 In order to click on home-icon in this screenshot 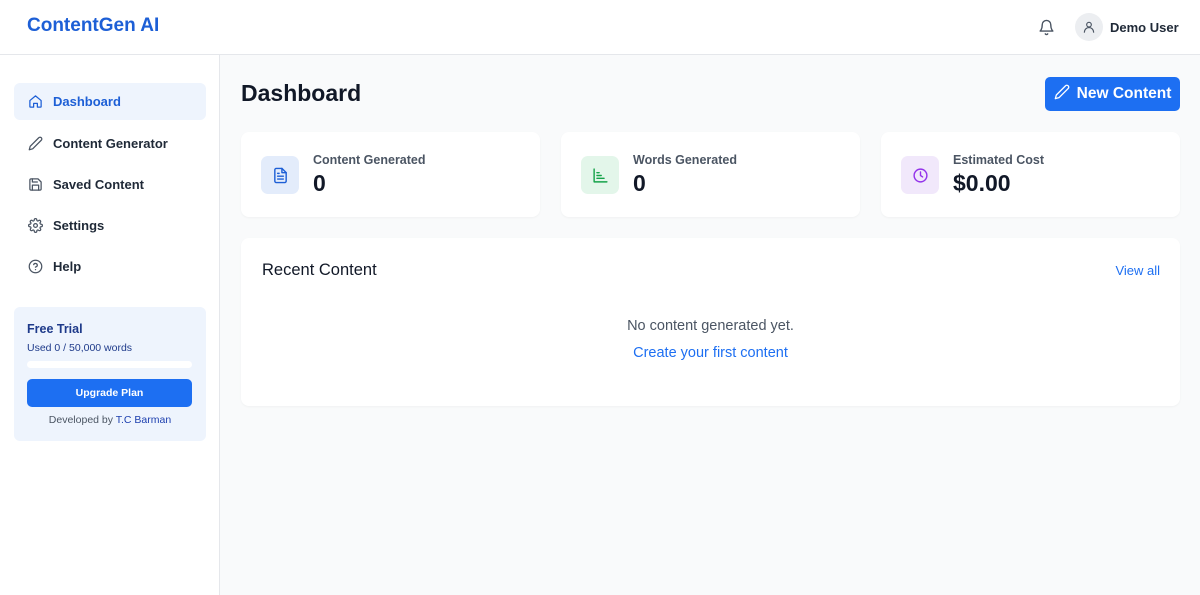, I will do `click(35, 102)`.